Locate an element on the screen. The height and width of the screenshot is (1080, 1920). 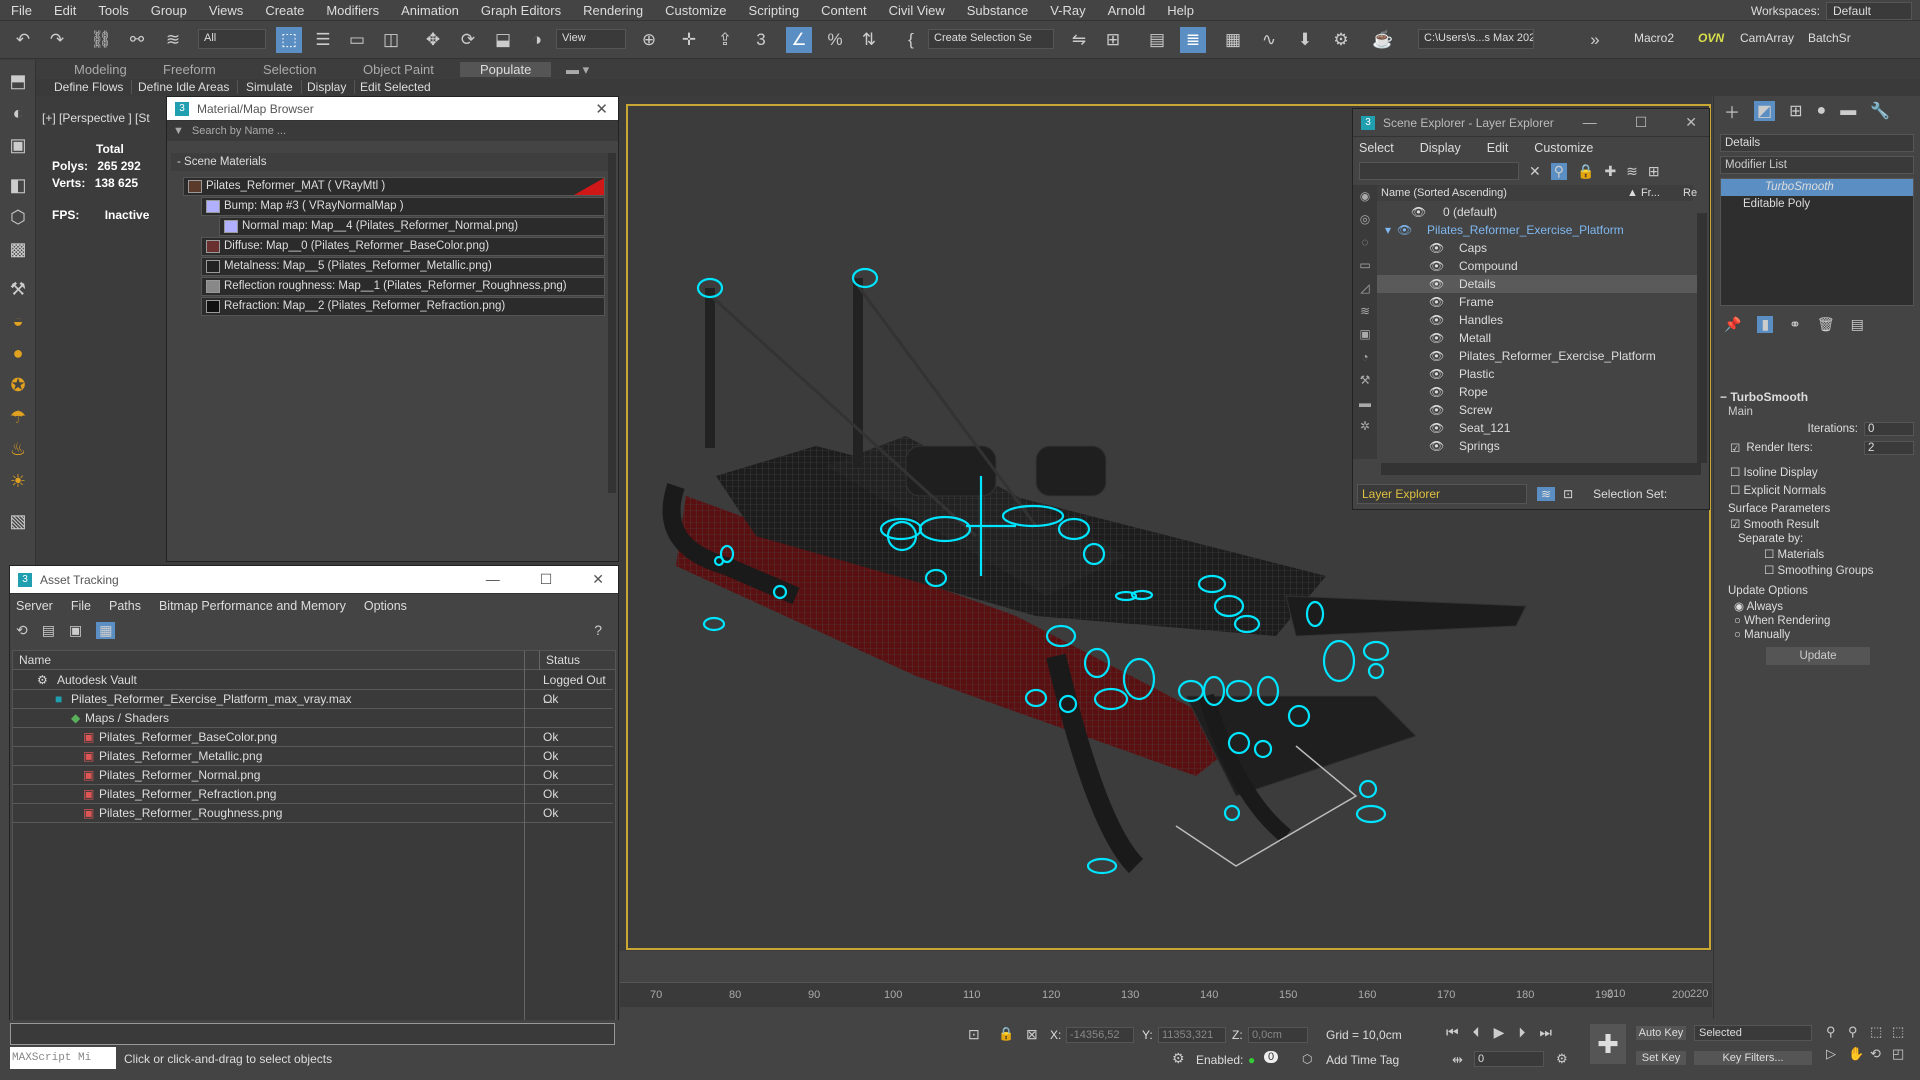
ovn-button: OVN is located at coordinates (1711, 38).